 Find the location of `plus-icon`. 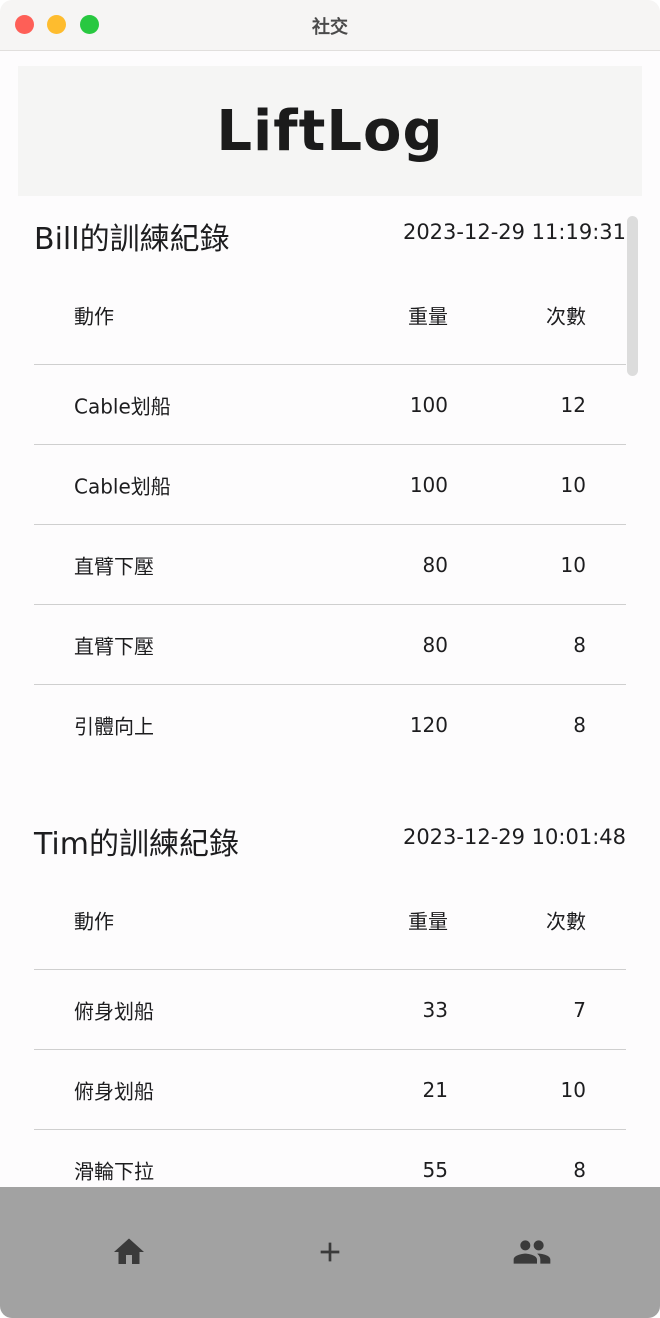

plus-icon is located at coordinates (330, 1252).